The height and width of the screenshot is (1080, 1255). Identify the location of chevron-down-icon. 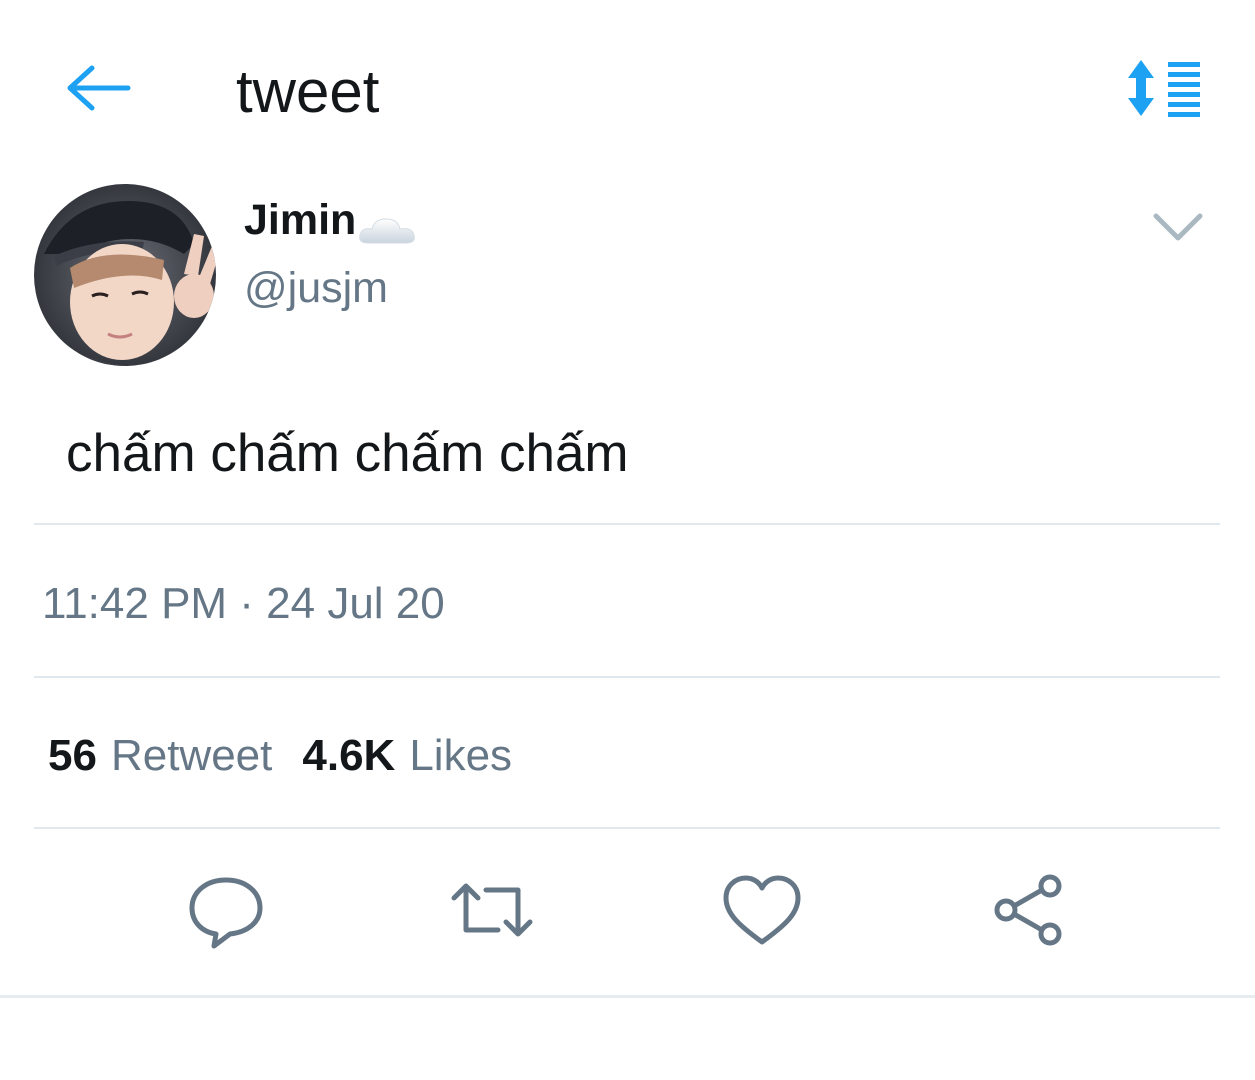
(1178, 226).